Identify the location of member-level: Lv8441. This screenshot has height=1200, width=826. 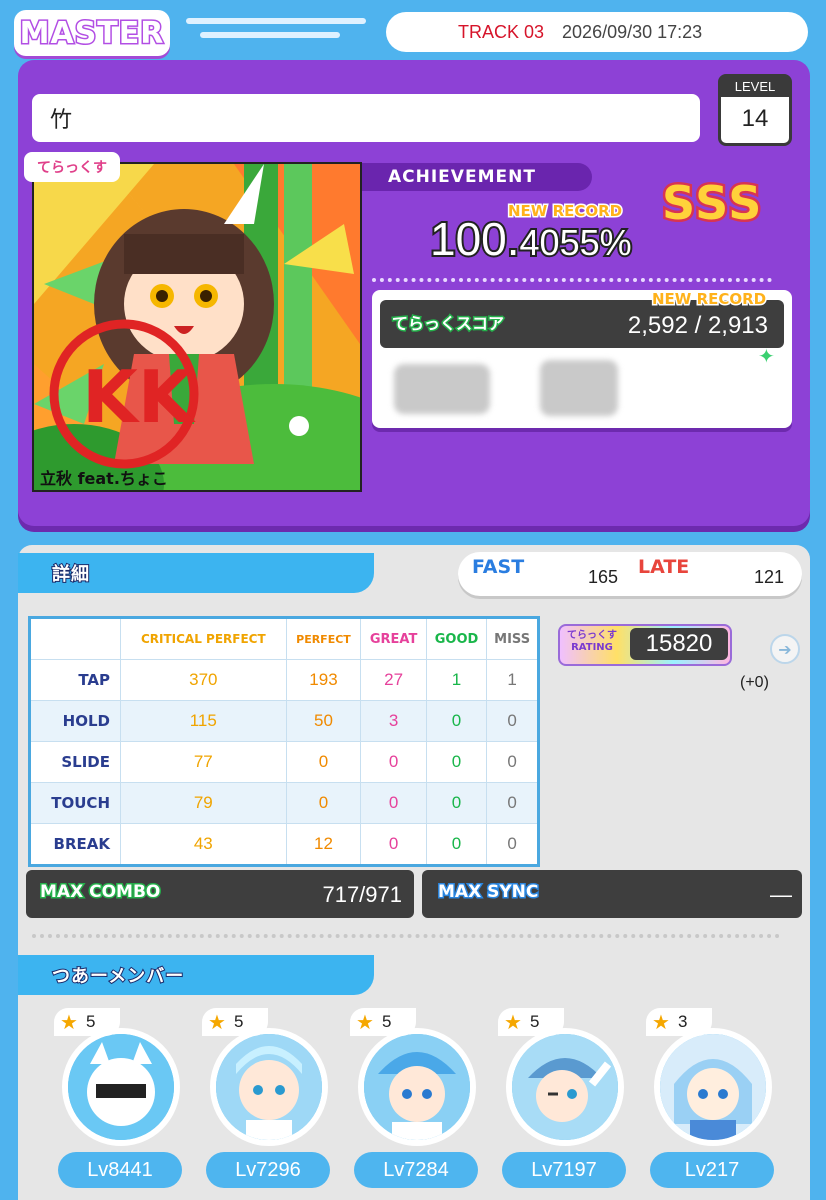
(120, 1170).